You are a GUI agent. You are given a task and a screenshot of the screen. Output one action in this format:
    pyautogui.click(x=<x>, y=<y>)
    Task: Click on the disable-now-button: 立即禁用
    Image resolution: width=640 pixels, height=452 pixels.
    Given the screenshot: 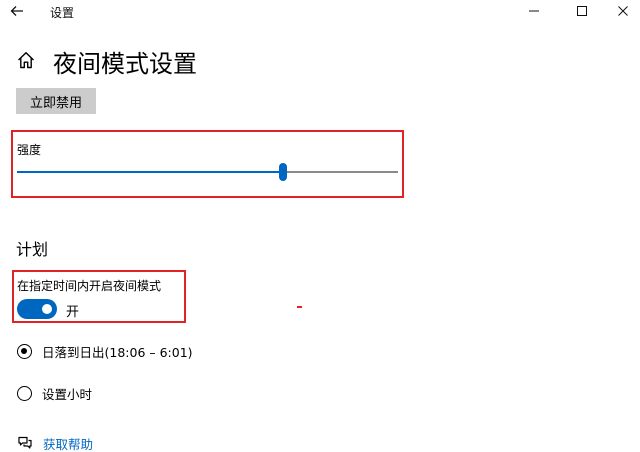 What is the action you would take?
    pyautogui.click(x=56, y=101)
    